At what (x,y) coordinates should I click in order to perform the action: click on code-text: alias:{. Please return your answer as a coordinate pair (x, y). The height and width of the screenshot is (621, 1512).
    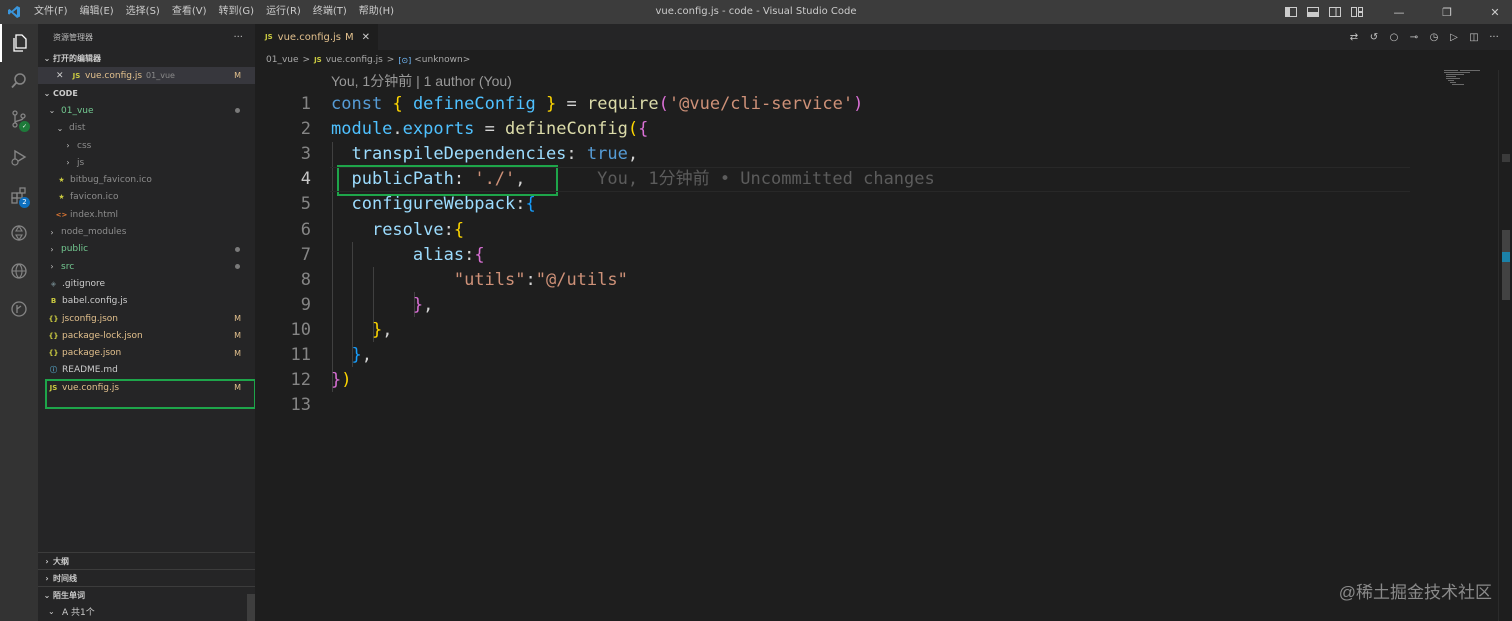
    Looking at the image, I should click on (408, 255).